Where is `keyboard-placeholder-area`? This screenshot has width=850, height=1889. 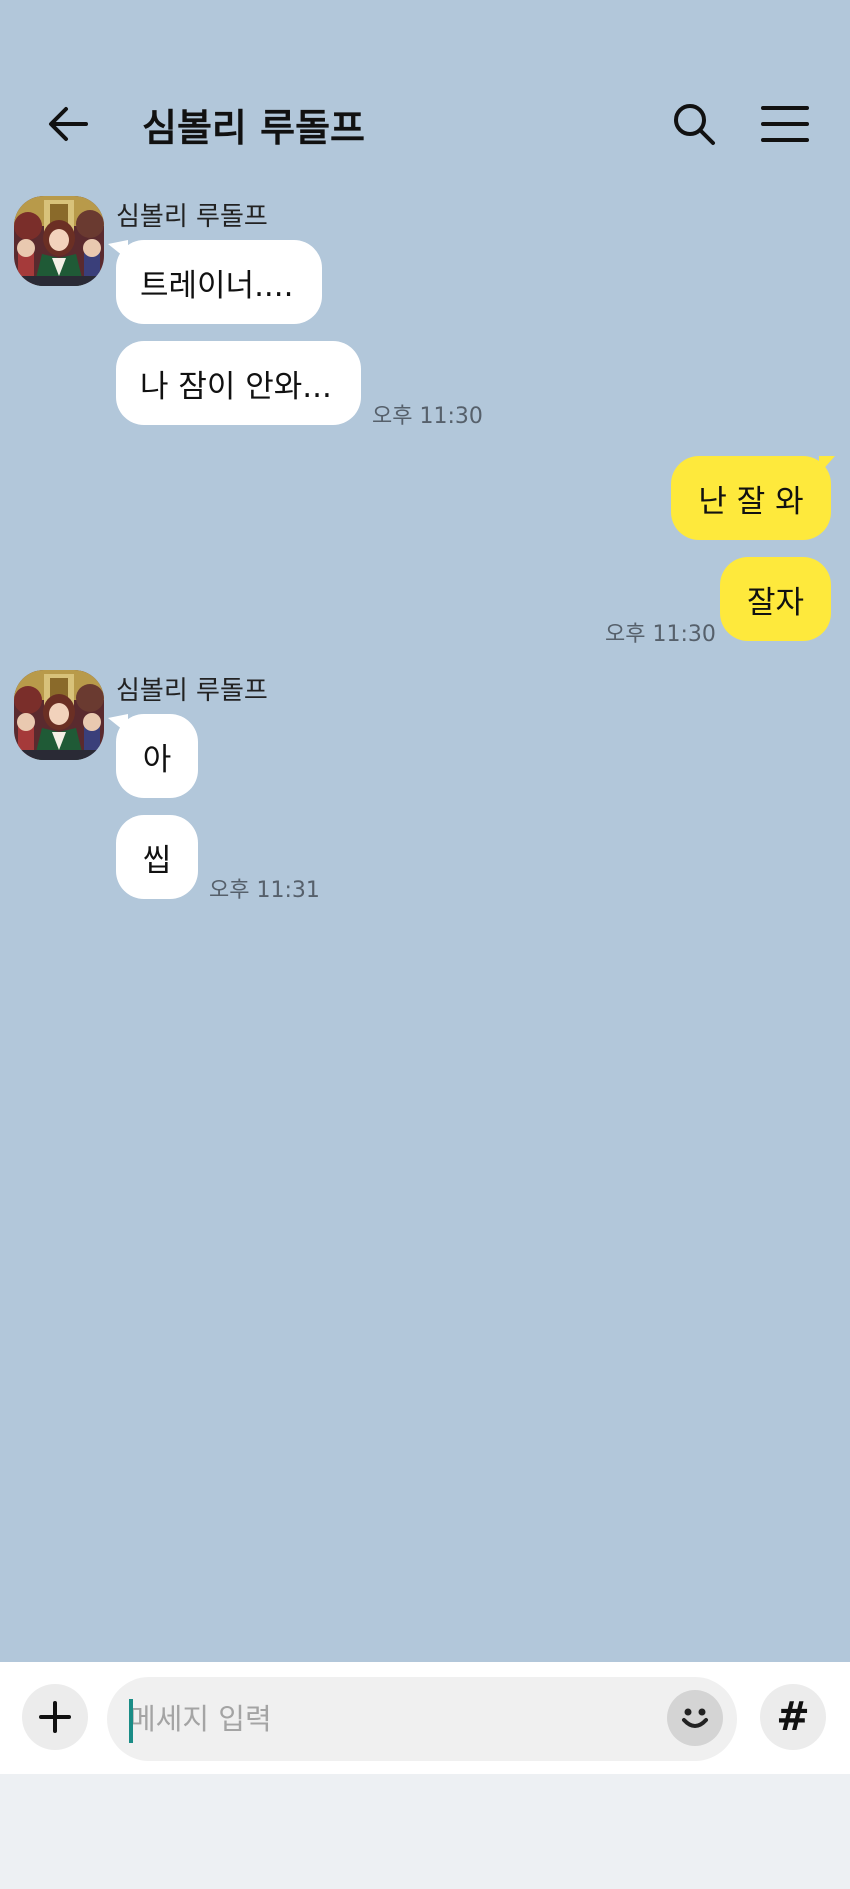
keyboard-placeholder-area is located at coordinates (425, 1831).